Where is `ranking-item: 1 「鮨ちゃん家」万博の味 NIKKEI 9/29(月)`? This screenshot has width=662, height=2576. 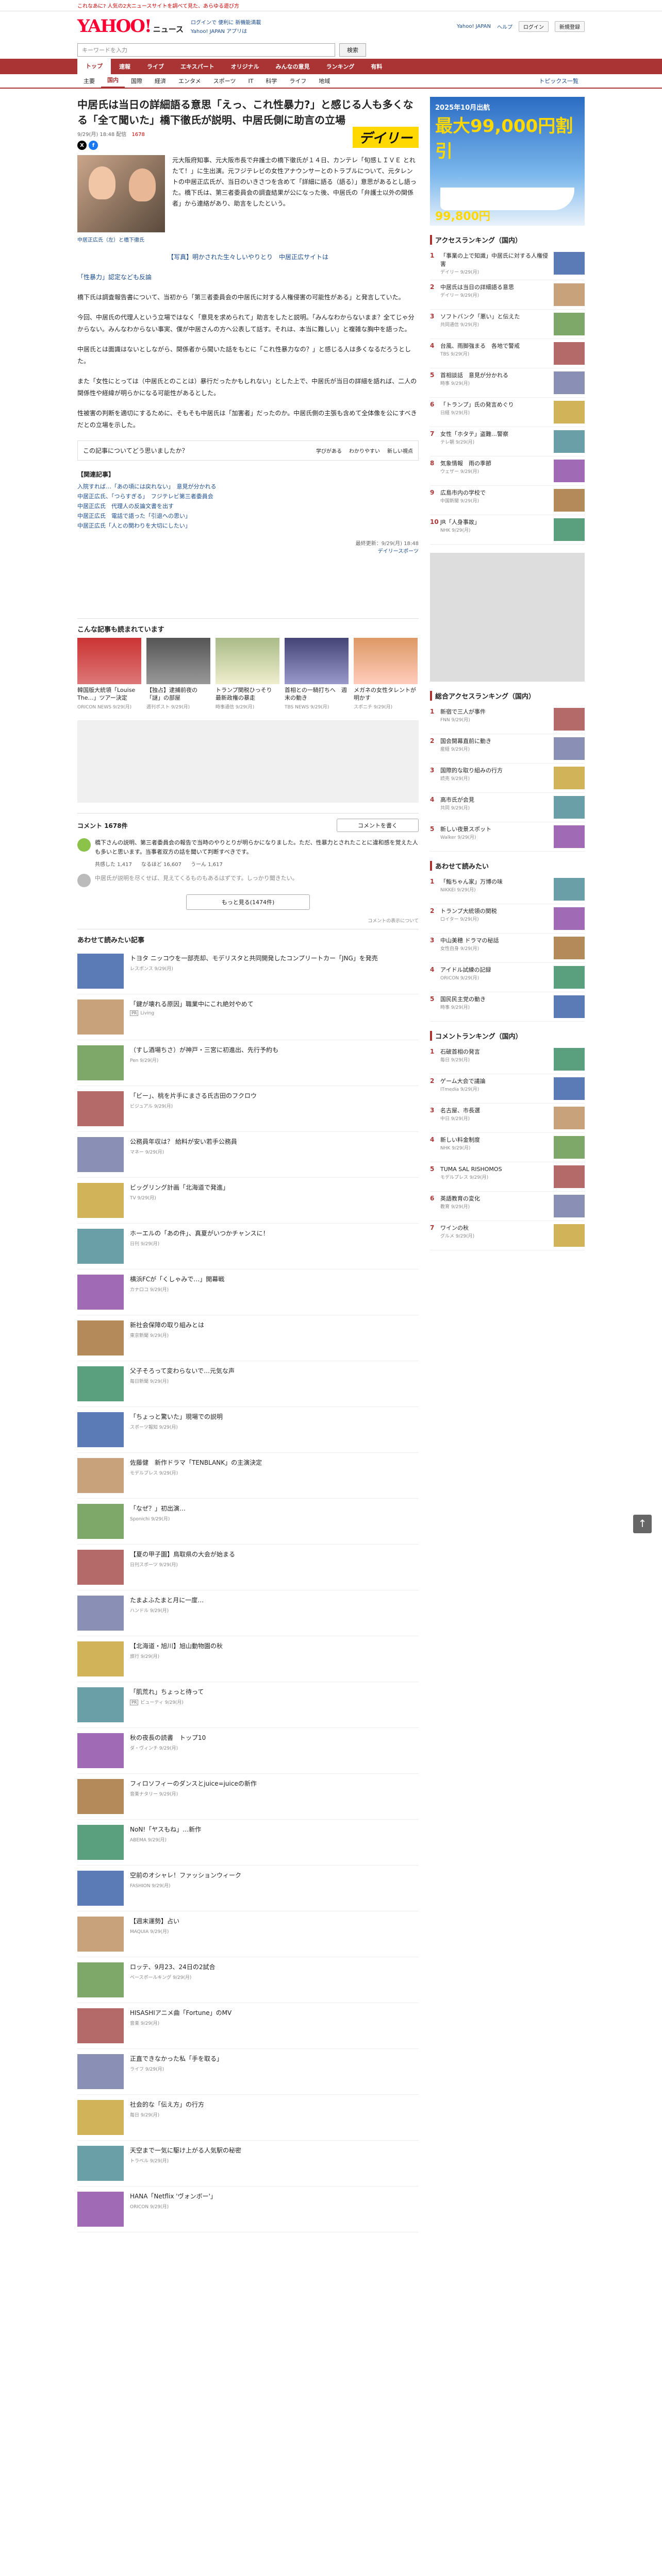 ranking-item: 1 「鮨ちゃん家」万博の味 NIKKEI 9/29(月) is located at coordinates (507, 889).